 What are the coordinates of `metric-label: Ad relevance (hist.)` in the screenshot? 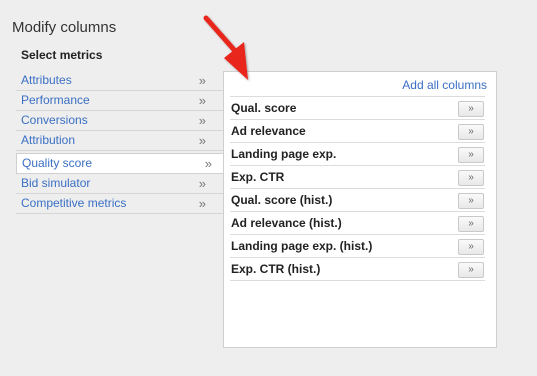 It's located at (286, 223).